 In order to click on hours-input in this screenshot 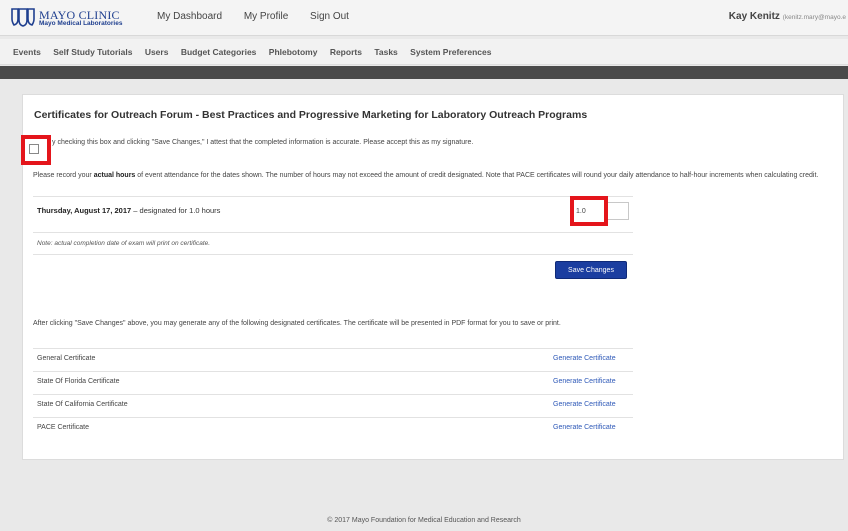, I will do `click(589, 211)`.